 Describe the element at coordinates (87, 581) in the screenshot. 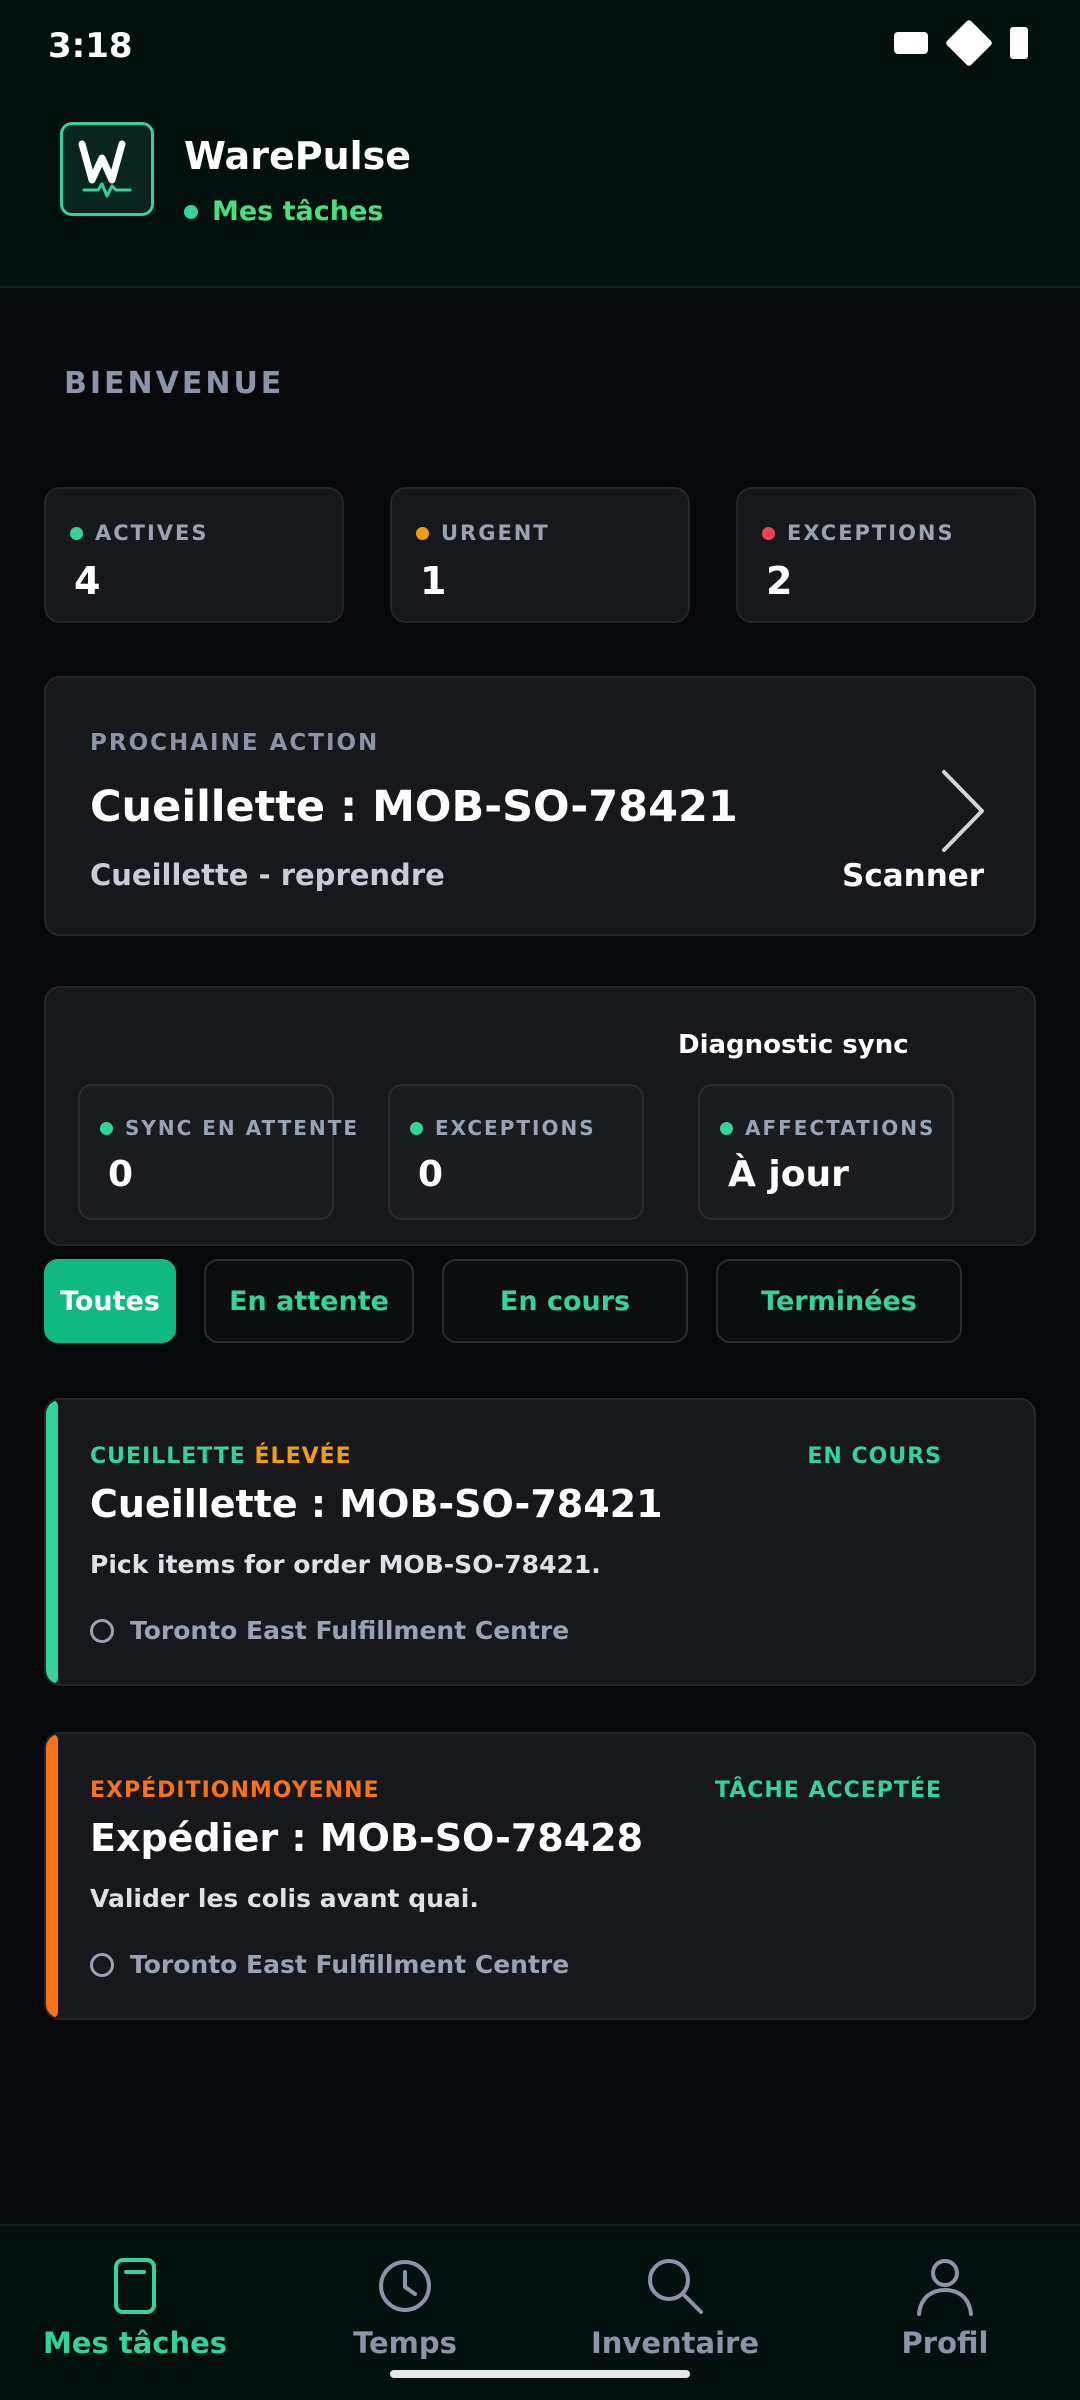

I see `stat-value: 4` at that location.